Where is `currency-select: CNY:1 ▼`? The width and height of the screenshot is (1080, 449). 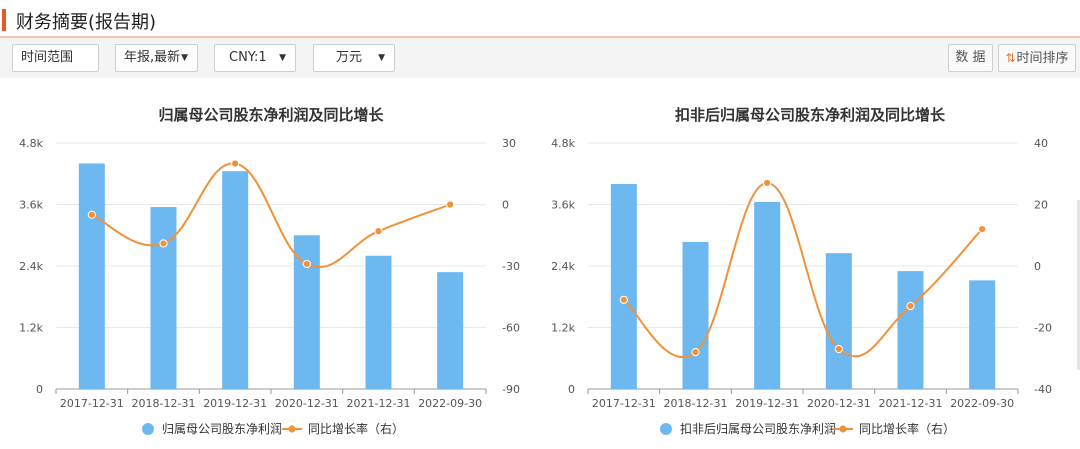 currency-select: CNY:1 ▼ is located at coordinates (255, 58).